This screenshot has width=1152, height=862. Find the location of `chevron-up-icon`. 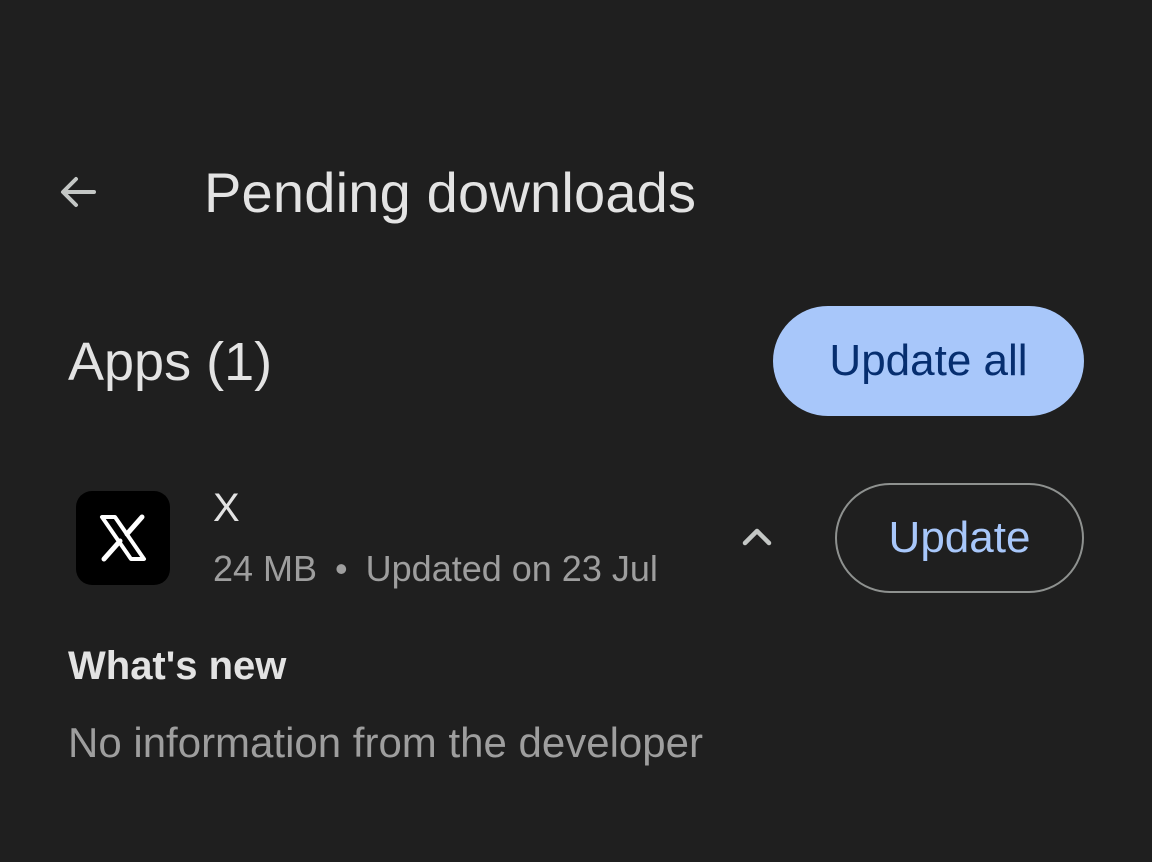

chevron-up-icon is located at coordinates (757, 539).